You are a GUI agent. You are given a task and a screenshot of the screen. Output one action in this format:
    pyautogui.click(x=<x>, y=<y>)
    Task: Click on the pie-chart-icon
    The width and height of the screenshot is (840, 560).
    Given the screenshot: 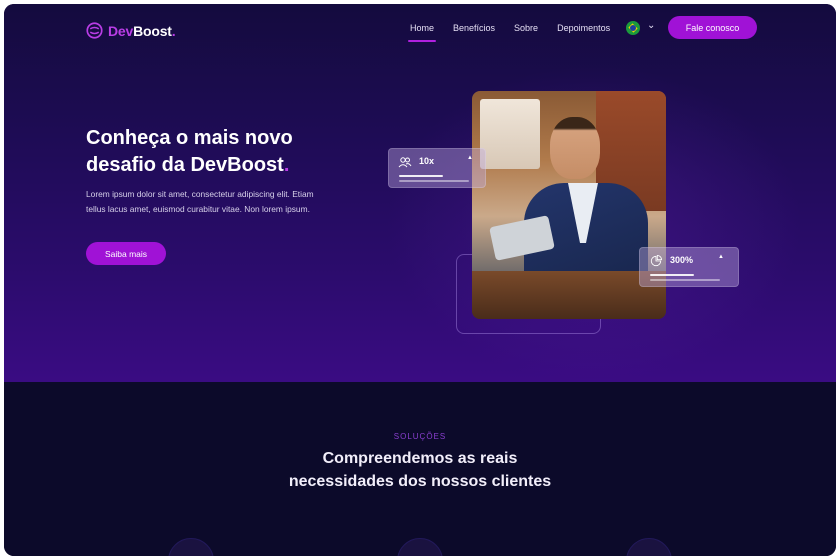 What is the action you would take?
    pyautogui.click(x=656, y=261)
    